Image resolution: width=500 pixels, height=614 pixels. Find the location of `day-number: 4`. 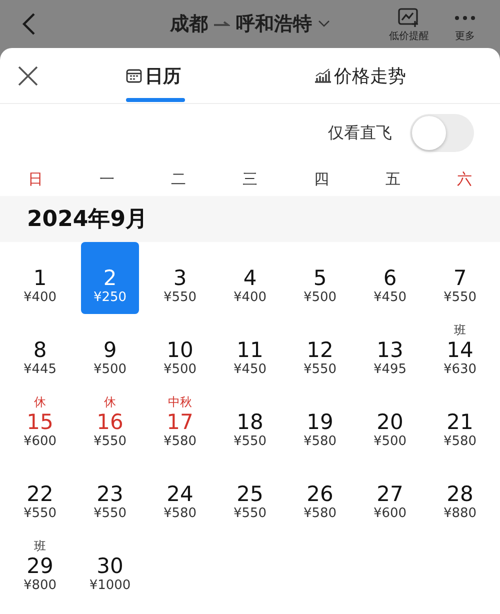

day-number: 4 is located at coordinates (250, 278).